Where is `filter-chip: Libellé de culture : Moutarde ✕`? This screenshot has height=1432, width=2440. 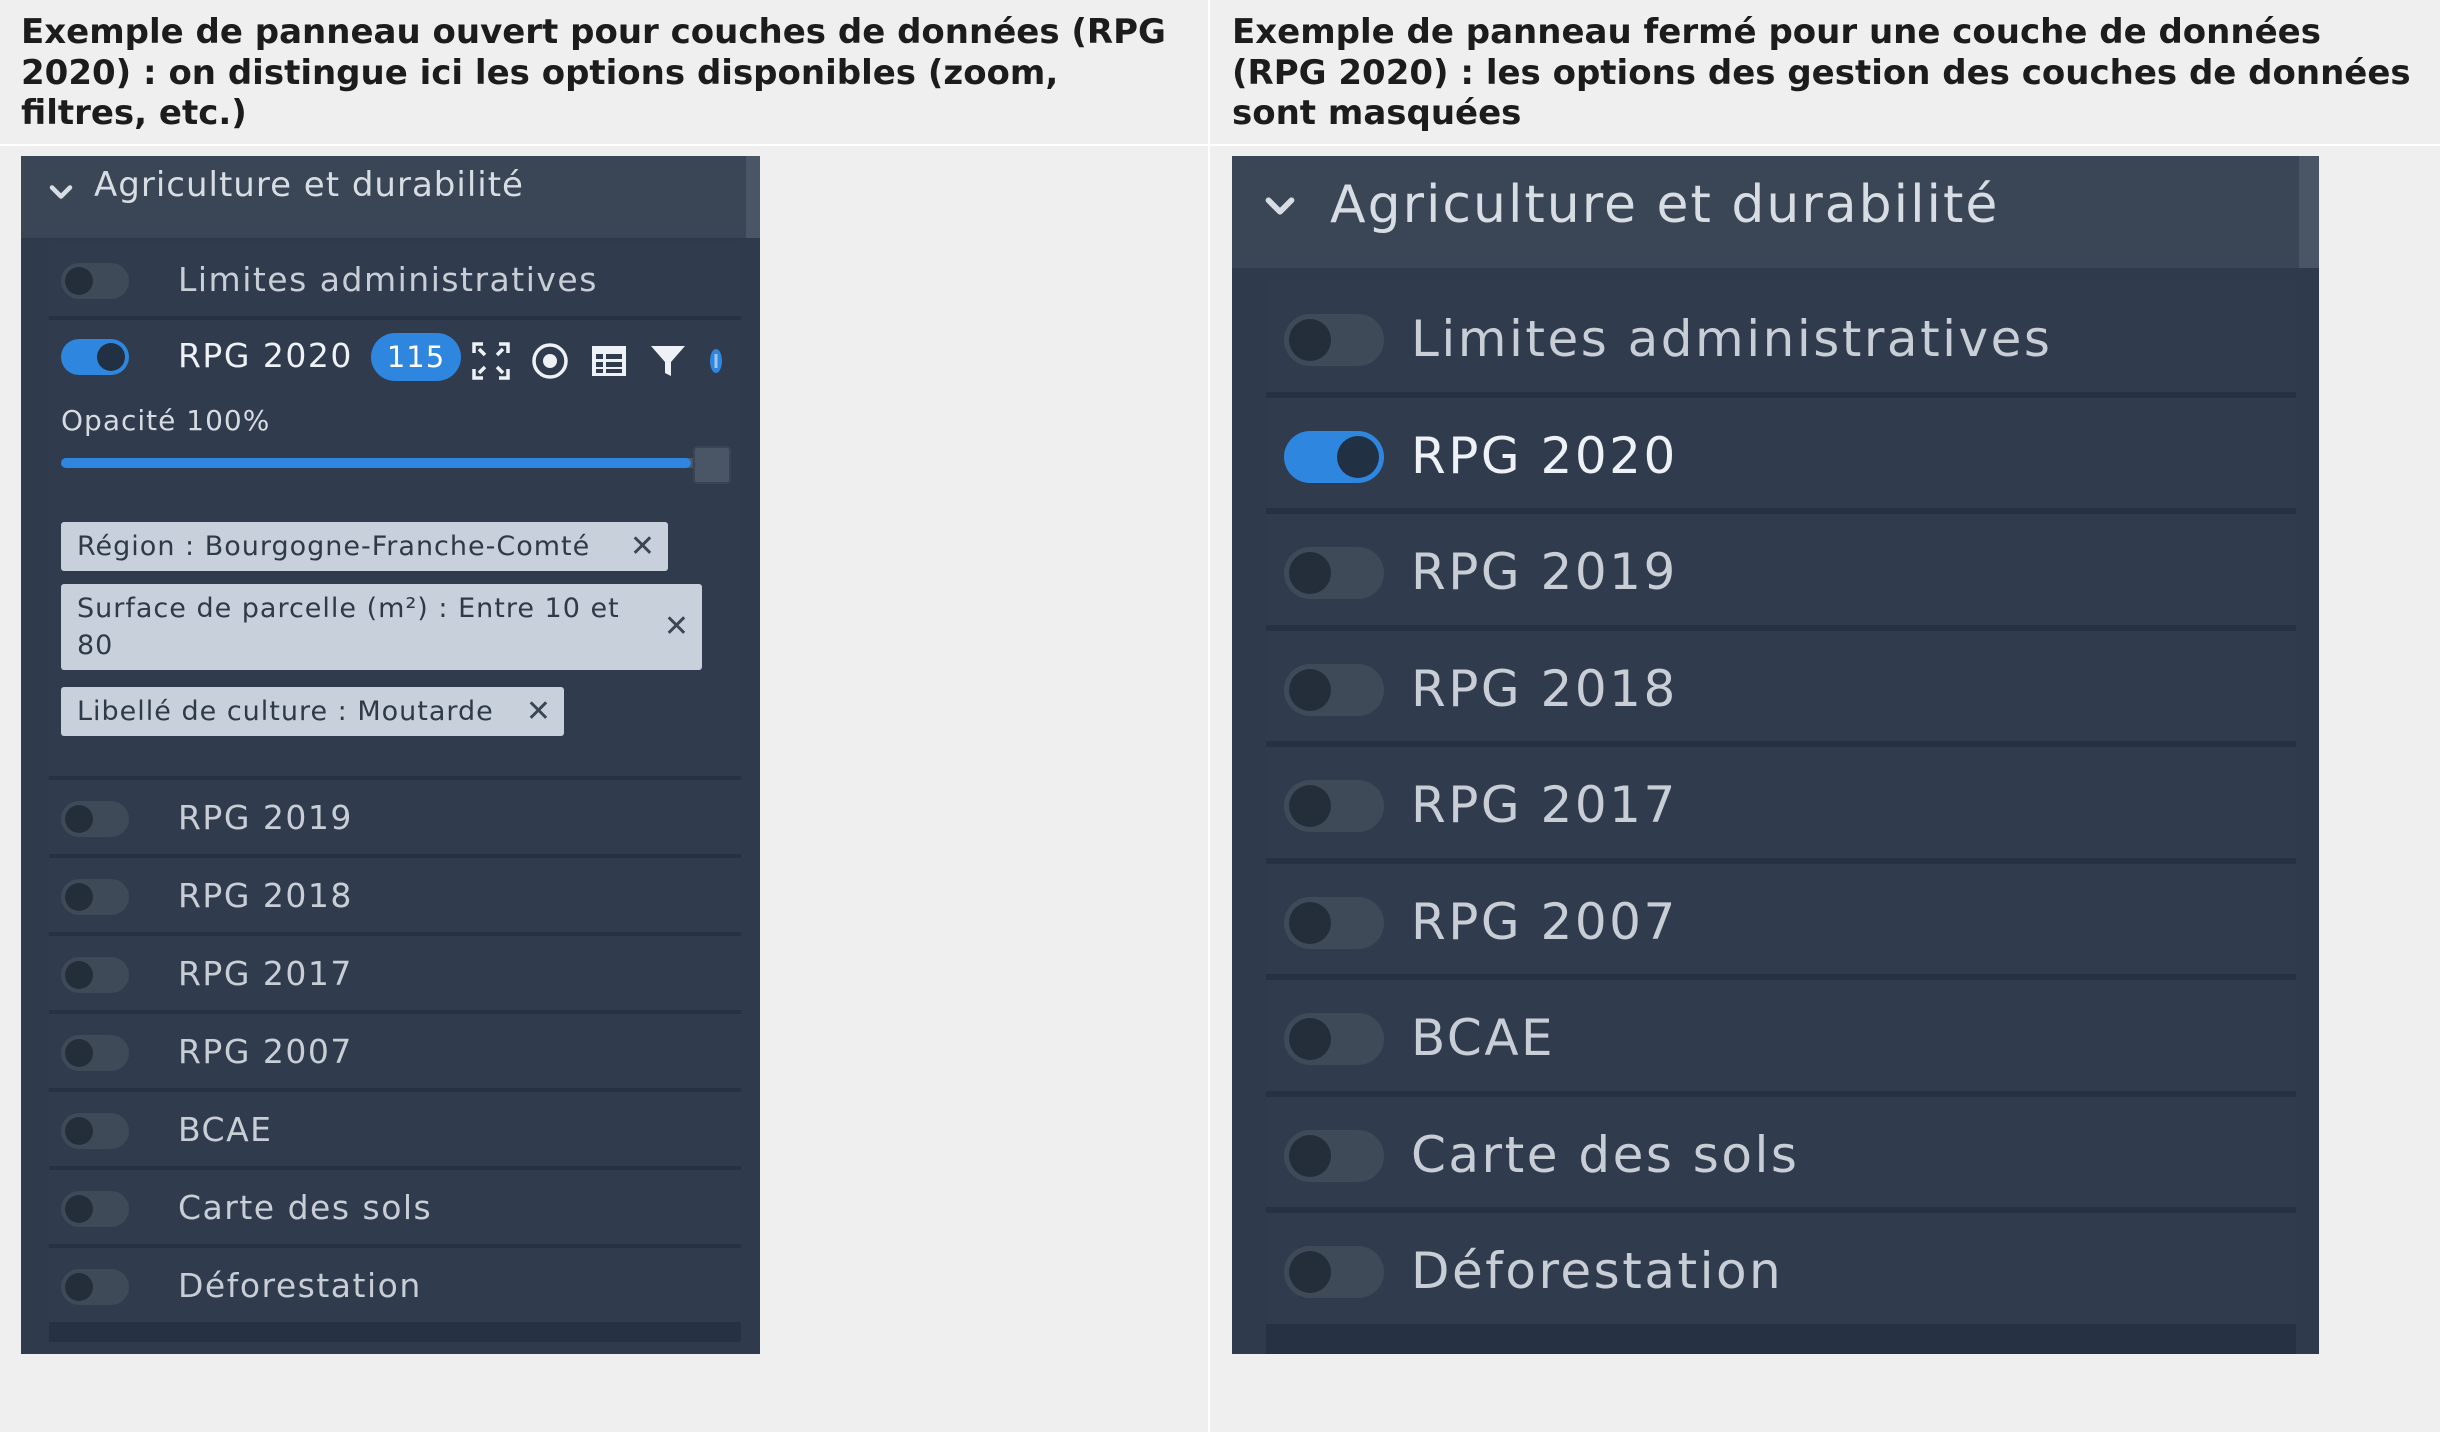
filter-chip: Libellé de culture : Moutarde ✕ is located at coordinates (312, 711).